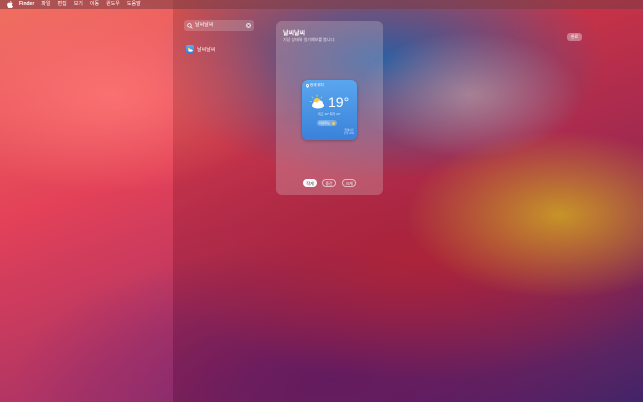 Image resolution: width=643 pixels, height=402 pixels. Describe the element at coordinates (307, 85) in the screenshot. I see `location-pin-icon` at that location.